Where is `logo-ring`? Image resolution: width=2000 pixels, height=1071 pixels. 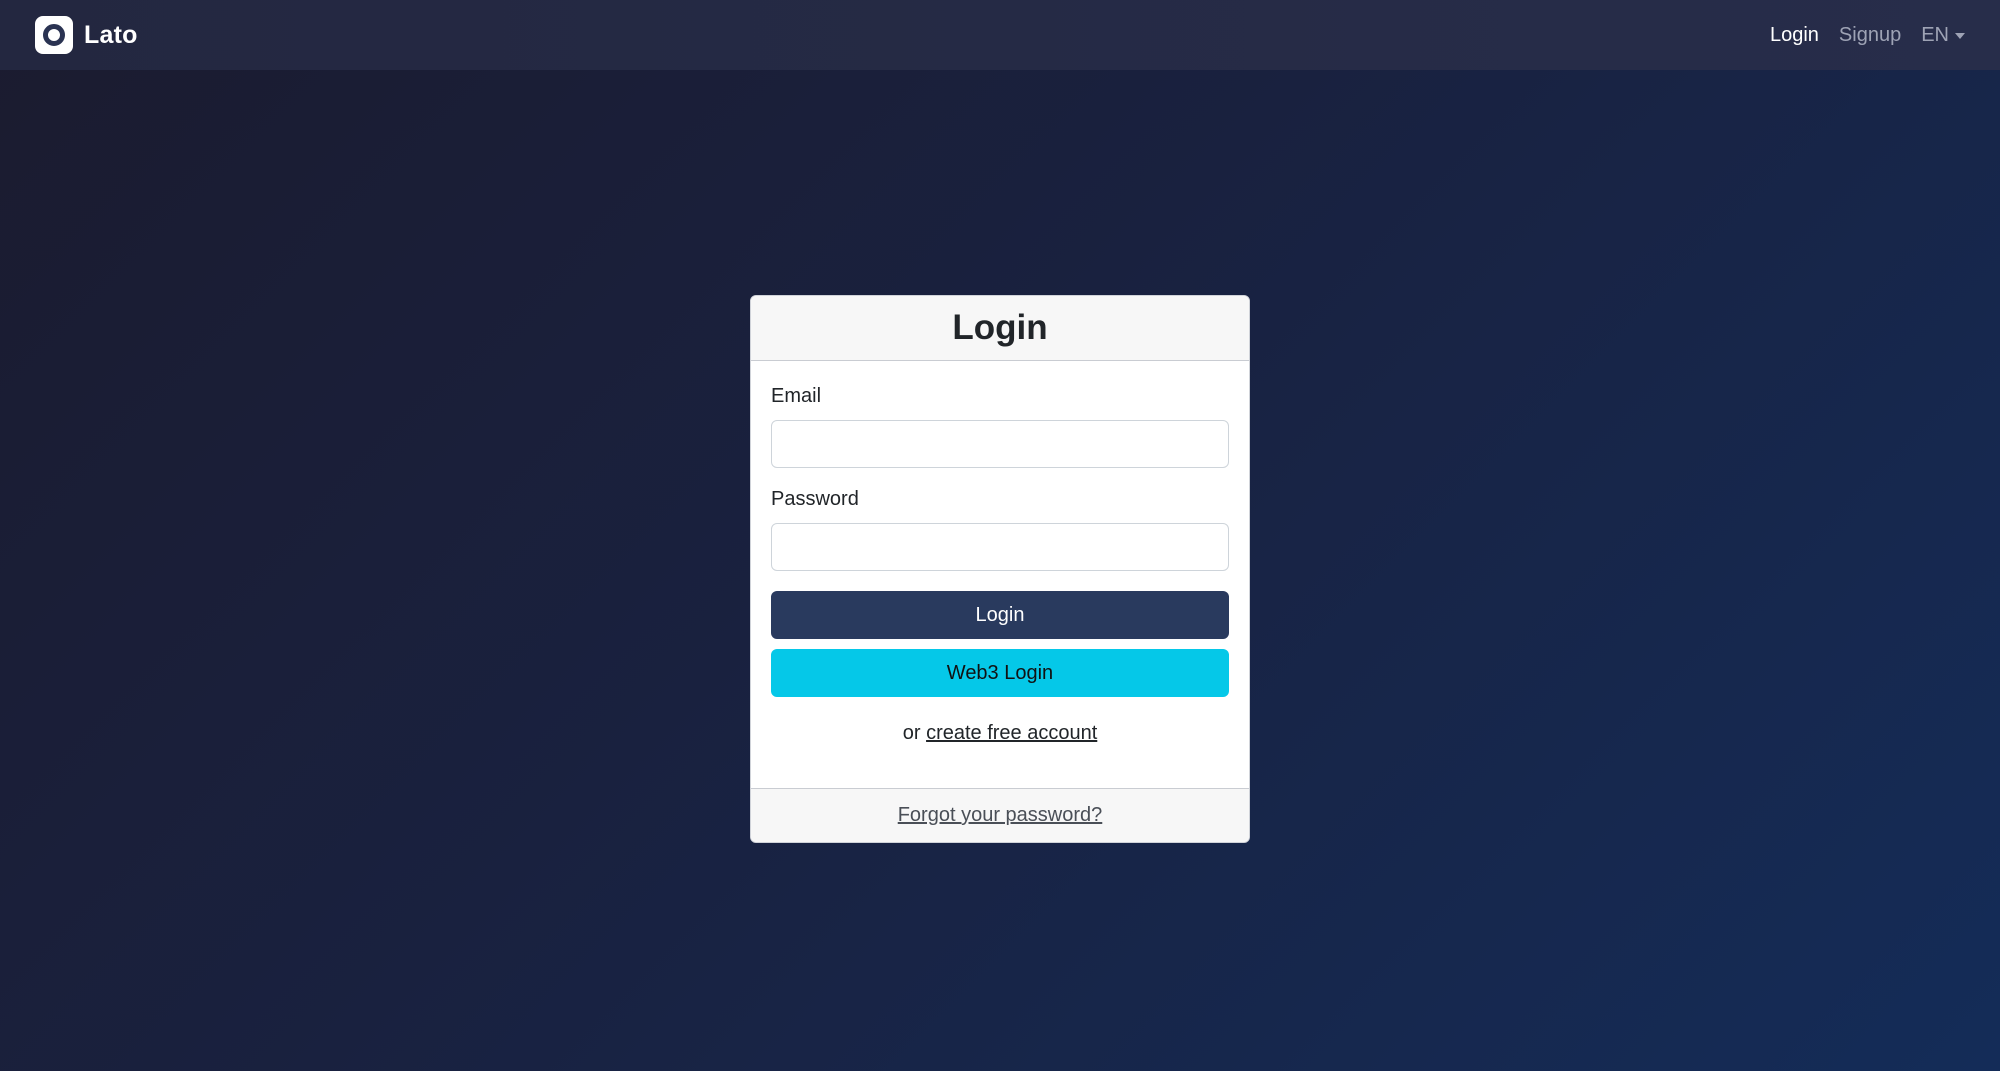 logo-ring is located at coordinates (54, 35).